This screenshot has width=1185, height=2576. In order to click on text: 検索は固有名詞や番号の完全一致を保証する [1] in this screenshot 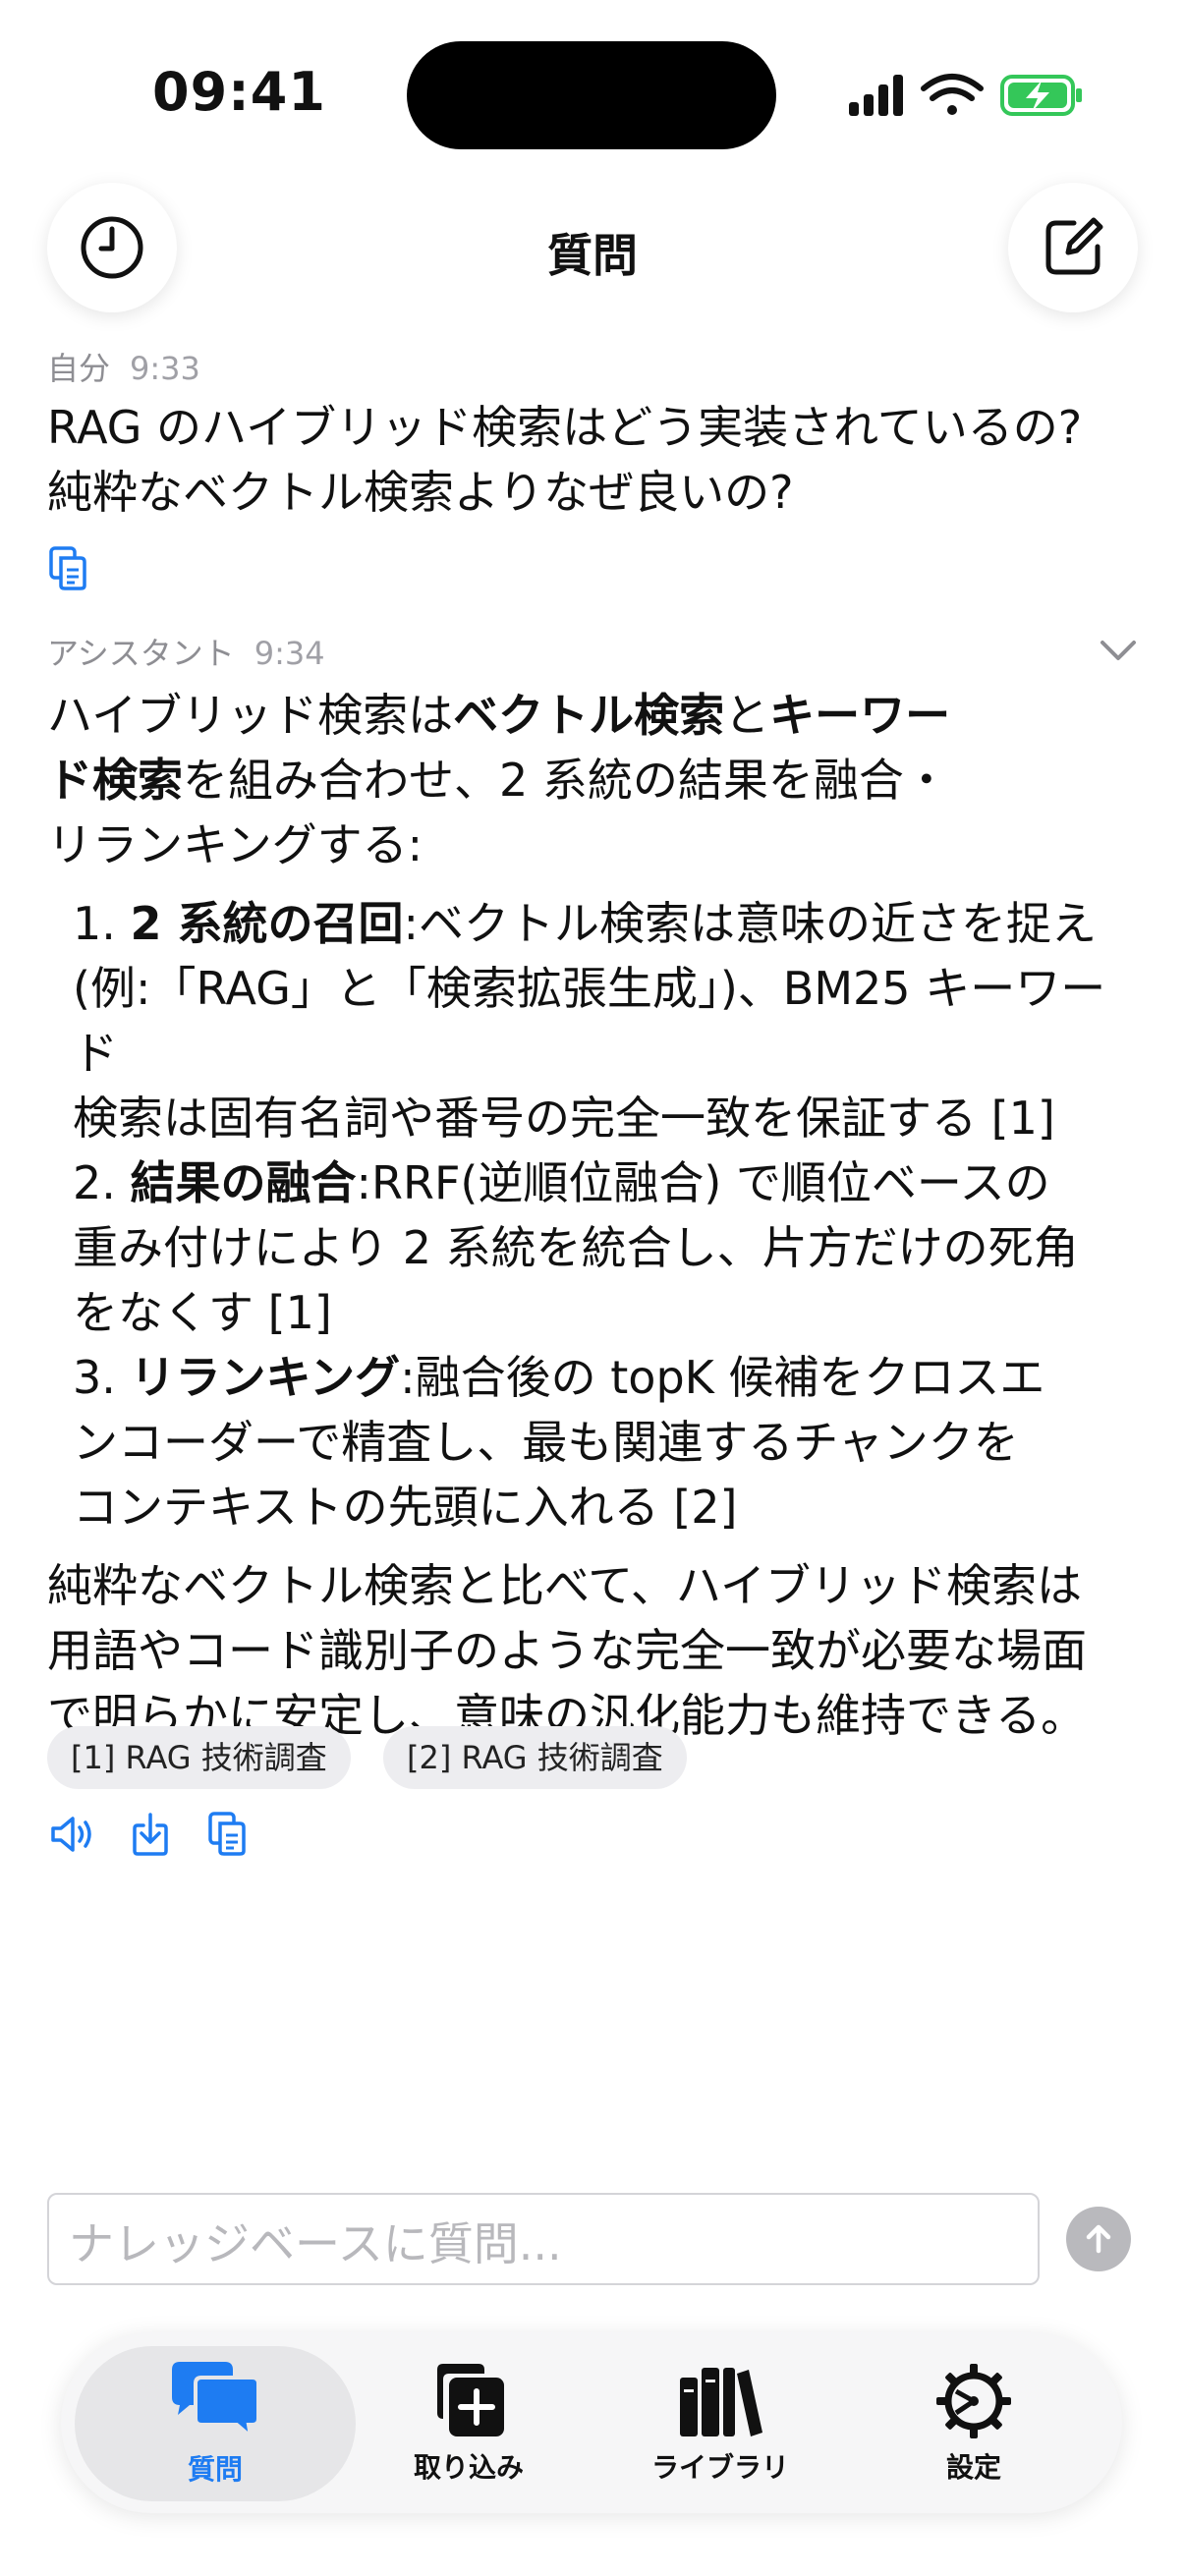, I will do `click(564, 1118)`.